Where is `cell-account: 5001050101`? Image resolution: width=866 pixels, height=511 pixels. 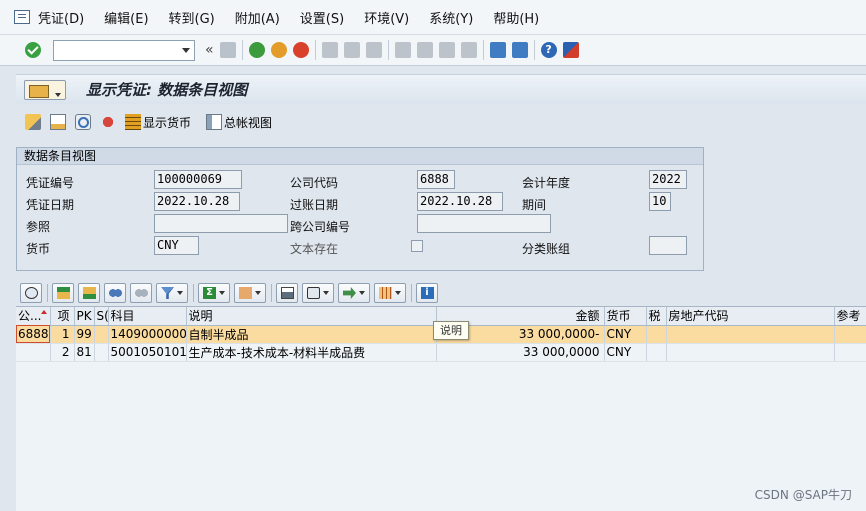
cell-account: 5001050101 is located at coordinates (147, 352).